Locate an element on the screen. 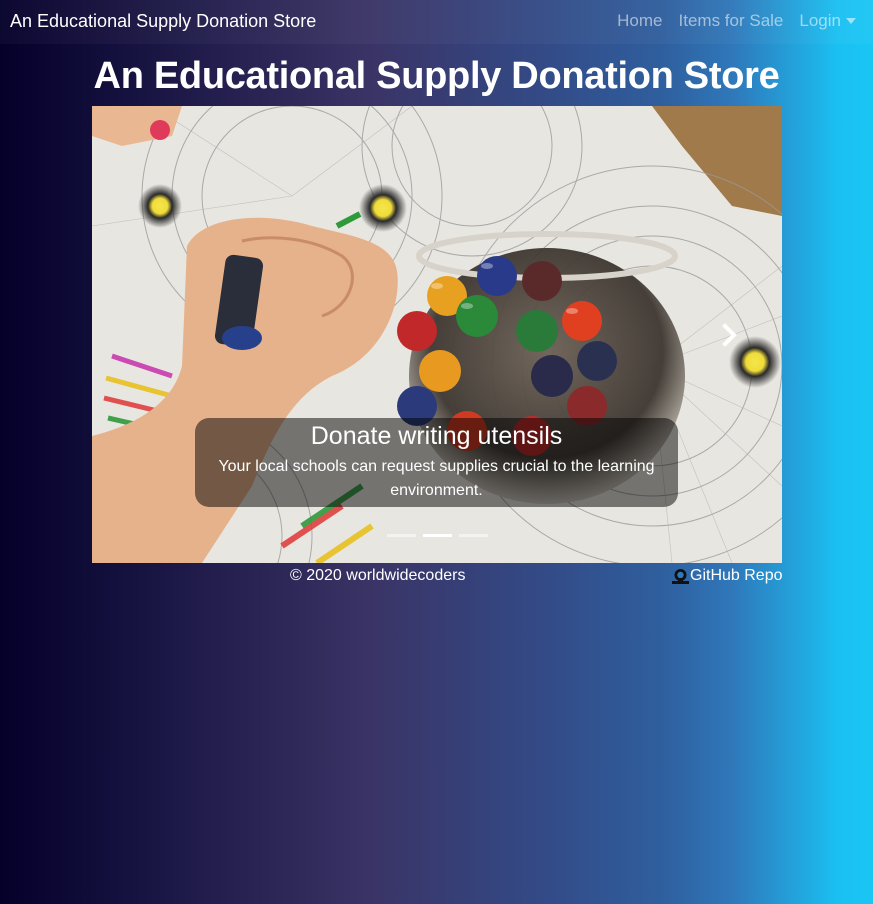  nav-link-items-for-sale: Items for Sale is located at coordinates (731, 21).